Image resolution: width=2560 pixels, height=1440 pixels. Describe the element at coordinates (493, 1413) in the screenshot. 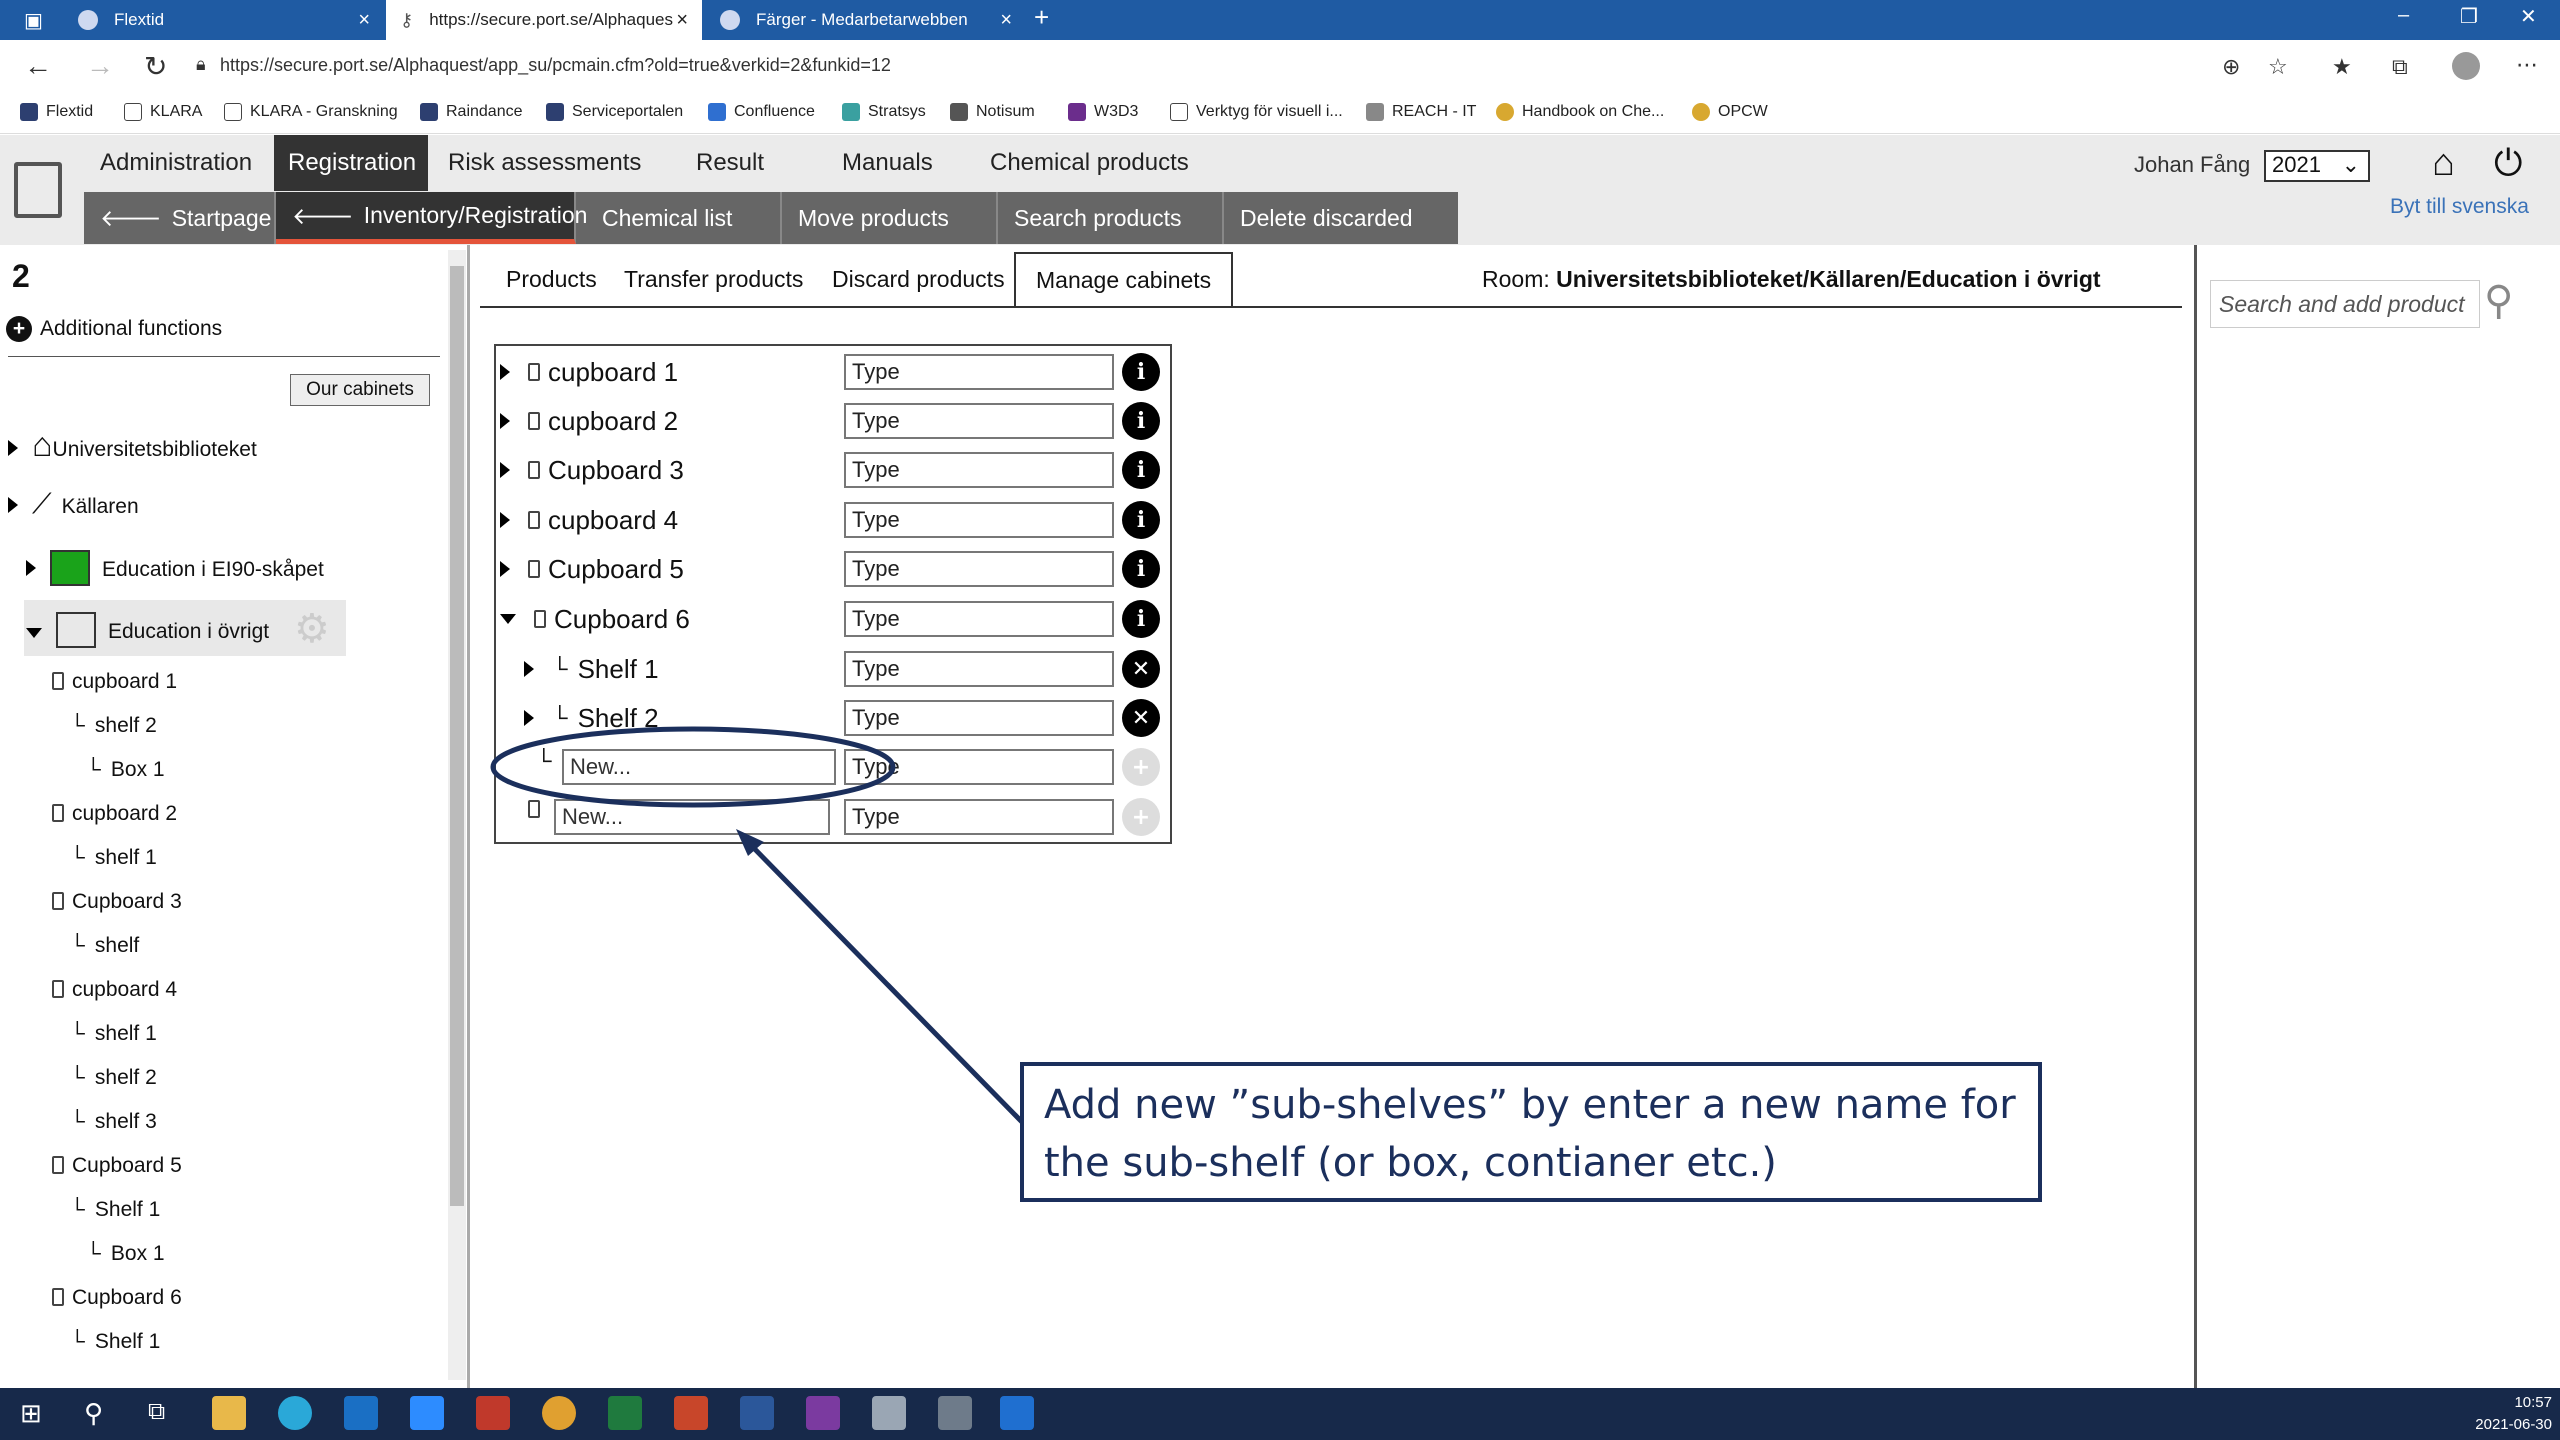

I see `shield-app-icon` at that location.